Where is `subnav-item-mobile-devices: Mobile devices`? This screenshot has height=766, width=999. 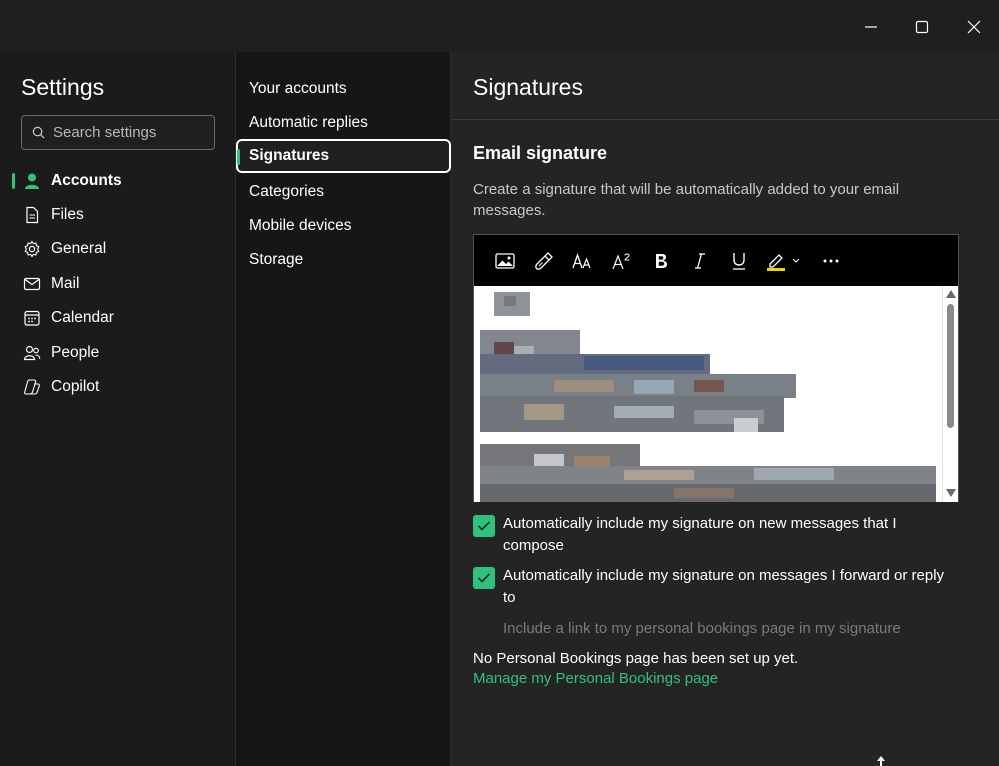 subnav-item-mobile-devices: Mobile devices is located at coordinates (343, 226).